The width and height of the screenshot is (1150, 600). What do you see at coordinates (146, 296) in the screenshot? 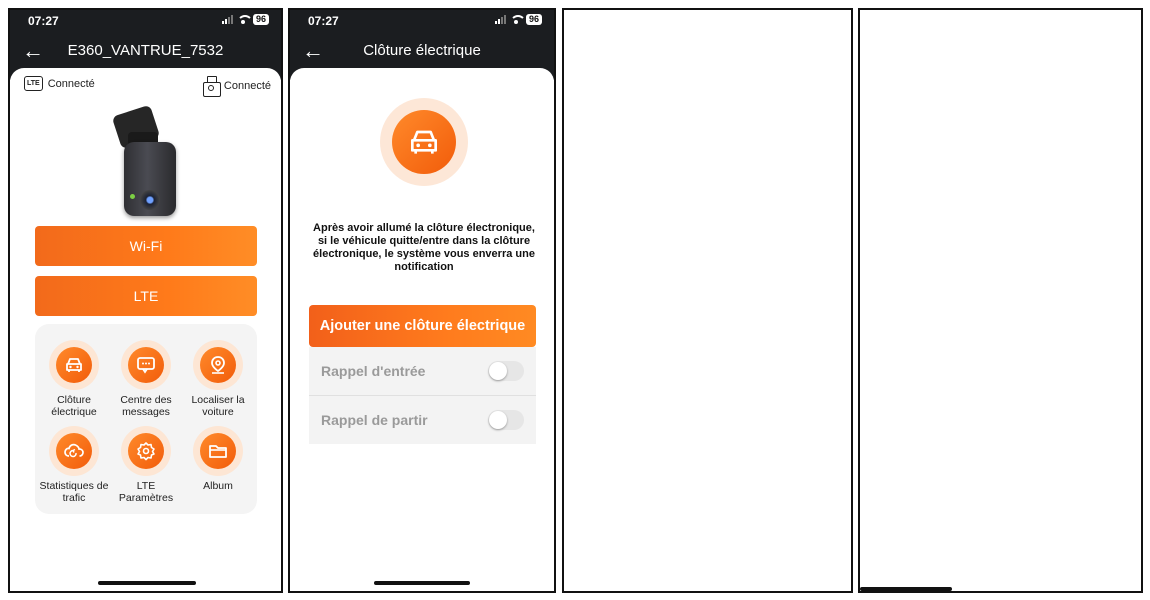
I see `lte-button: LTE` at bounding box center [146, 296].